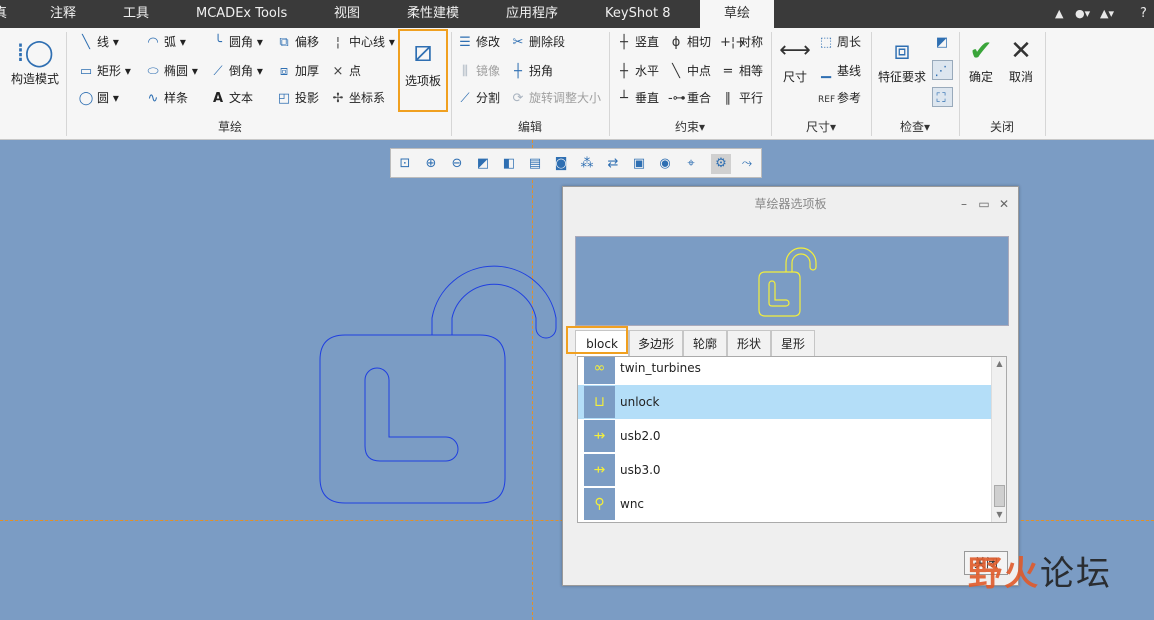 This screenshot has height=620, width=1154. What do you see at coordinates (433, 14) in the screenshot?
I see `tab-flexible-modeling: 柔性建模` at bounding box center [433, 14].